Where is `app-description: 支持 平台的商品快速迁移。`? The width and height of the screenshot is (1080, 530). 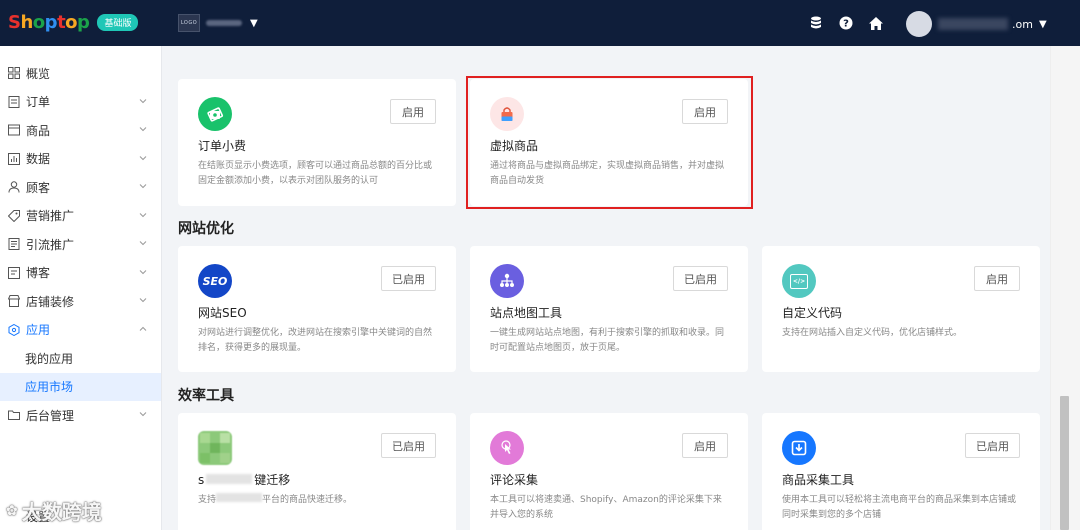
app-description: 支持 平台的商品快速迁移。 is located at coordinates (275, 499).